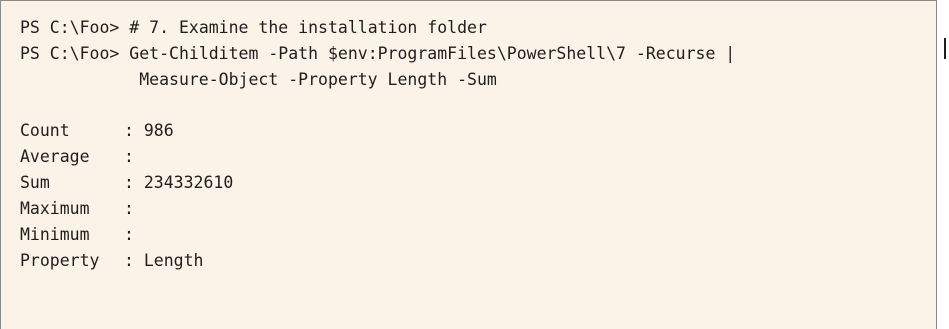  I want to click on text-cursor, so click(945, 48).